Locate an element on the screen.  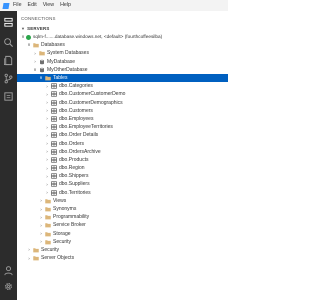
tree-node: › MyDatabase is located at coordinates (122, 62).